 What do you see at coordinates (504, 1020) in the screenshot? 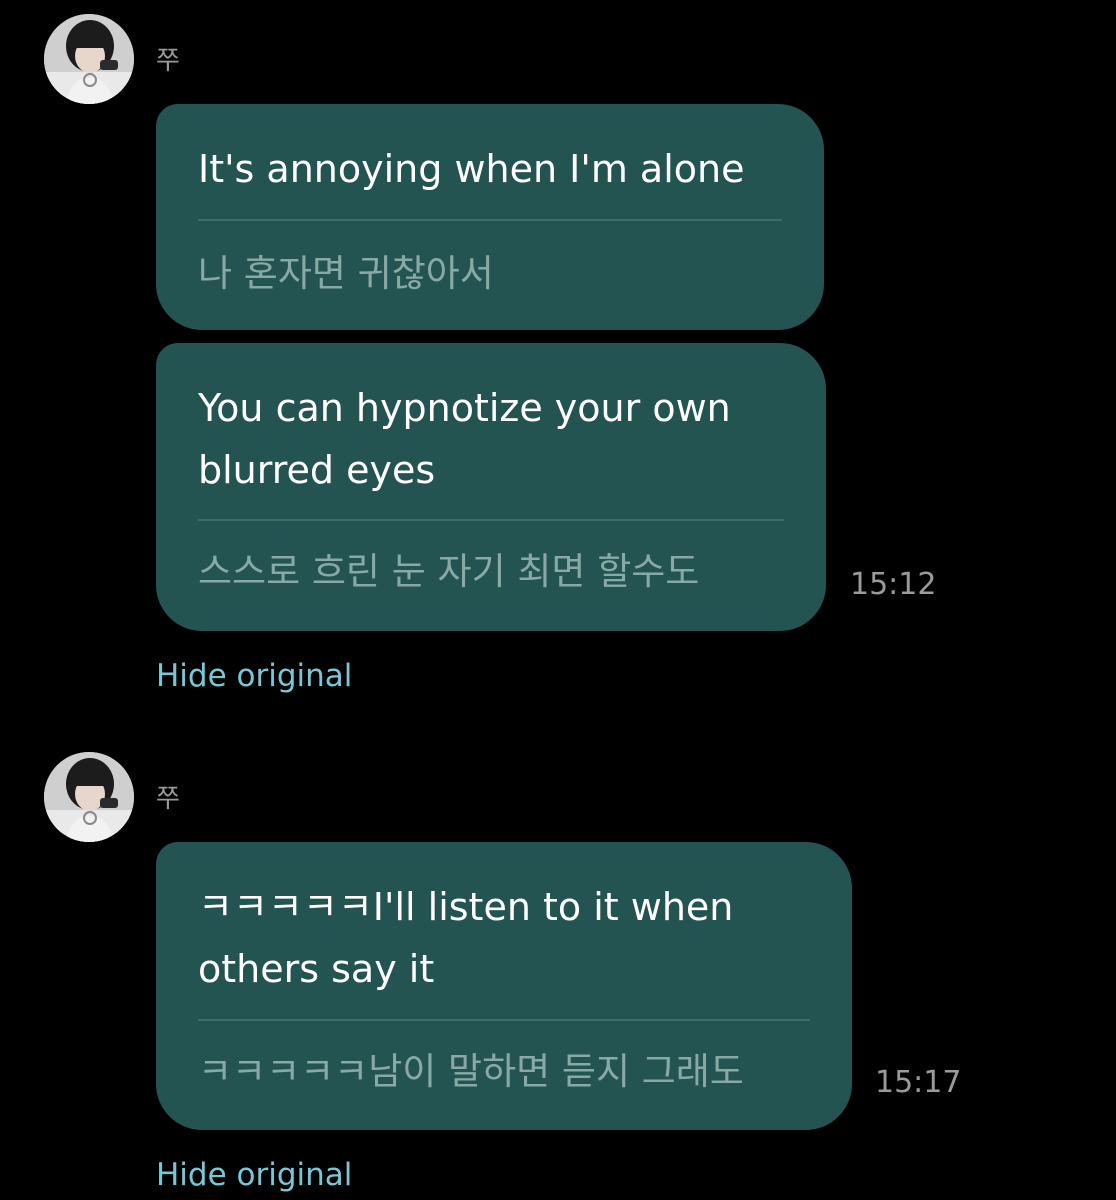
I see `divider` at bounding box center [504, 1020].